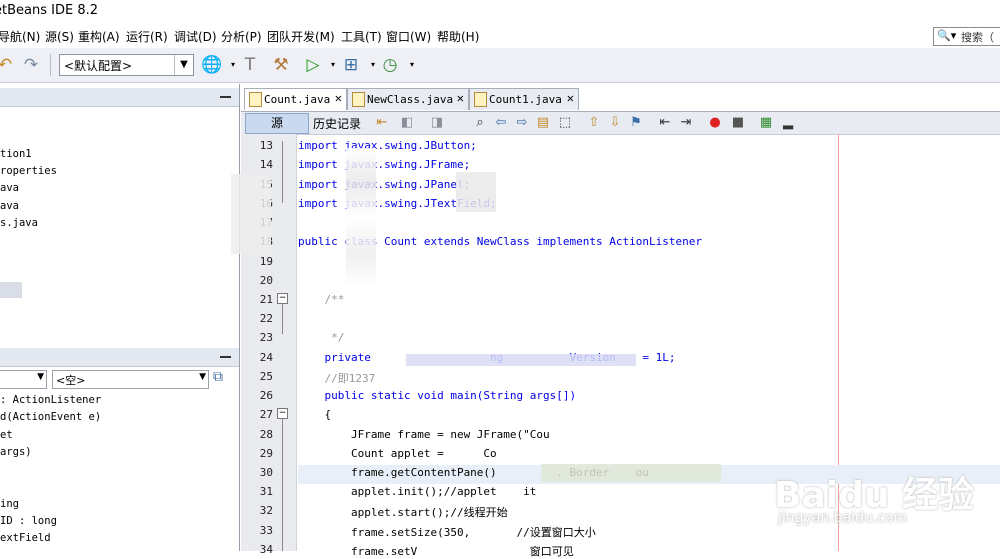 The width and height of the screenshot is (1000, 559). I want to click on search-box: 🔍▾ 搜索（, so click(966, 36).